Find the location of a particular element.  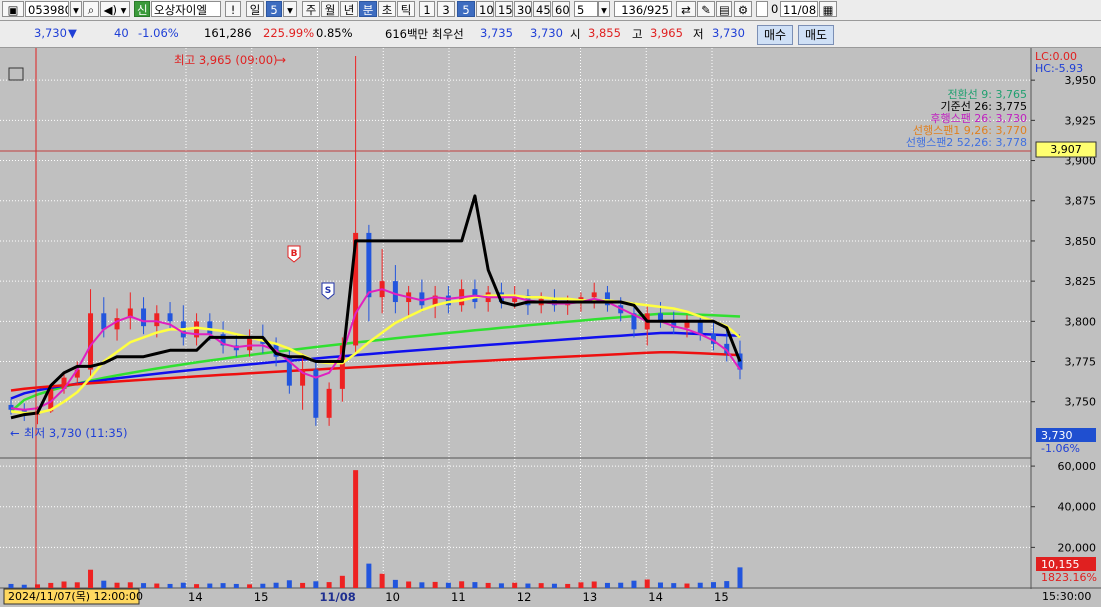

trade-amount: 616백만 is located at coordinates (407, 34).